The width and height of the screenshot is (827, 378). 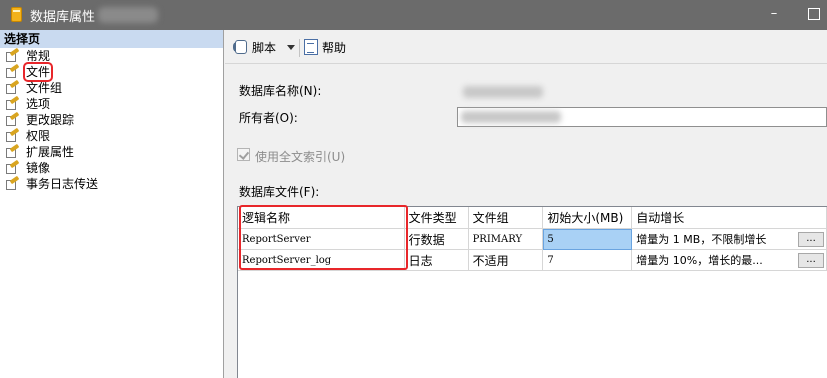 I want to click on sidebar-item: 文件组, so click(x=111, y=87).